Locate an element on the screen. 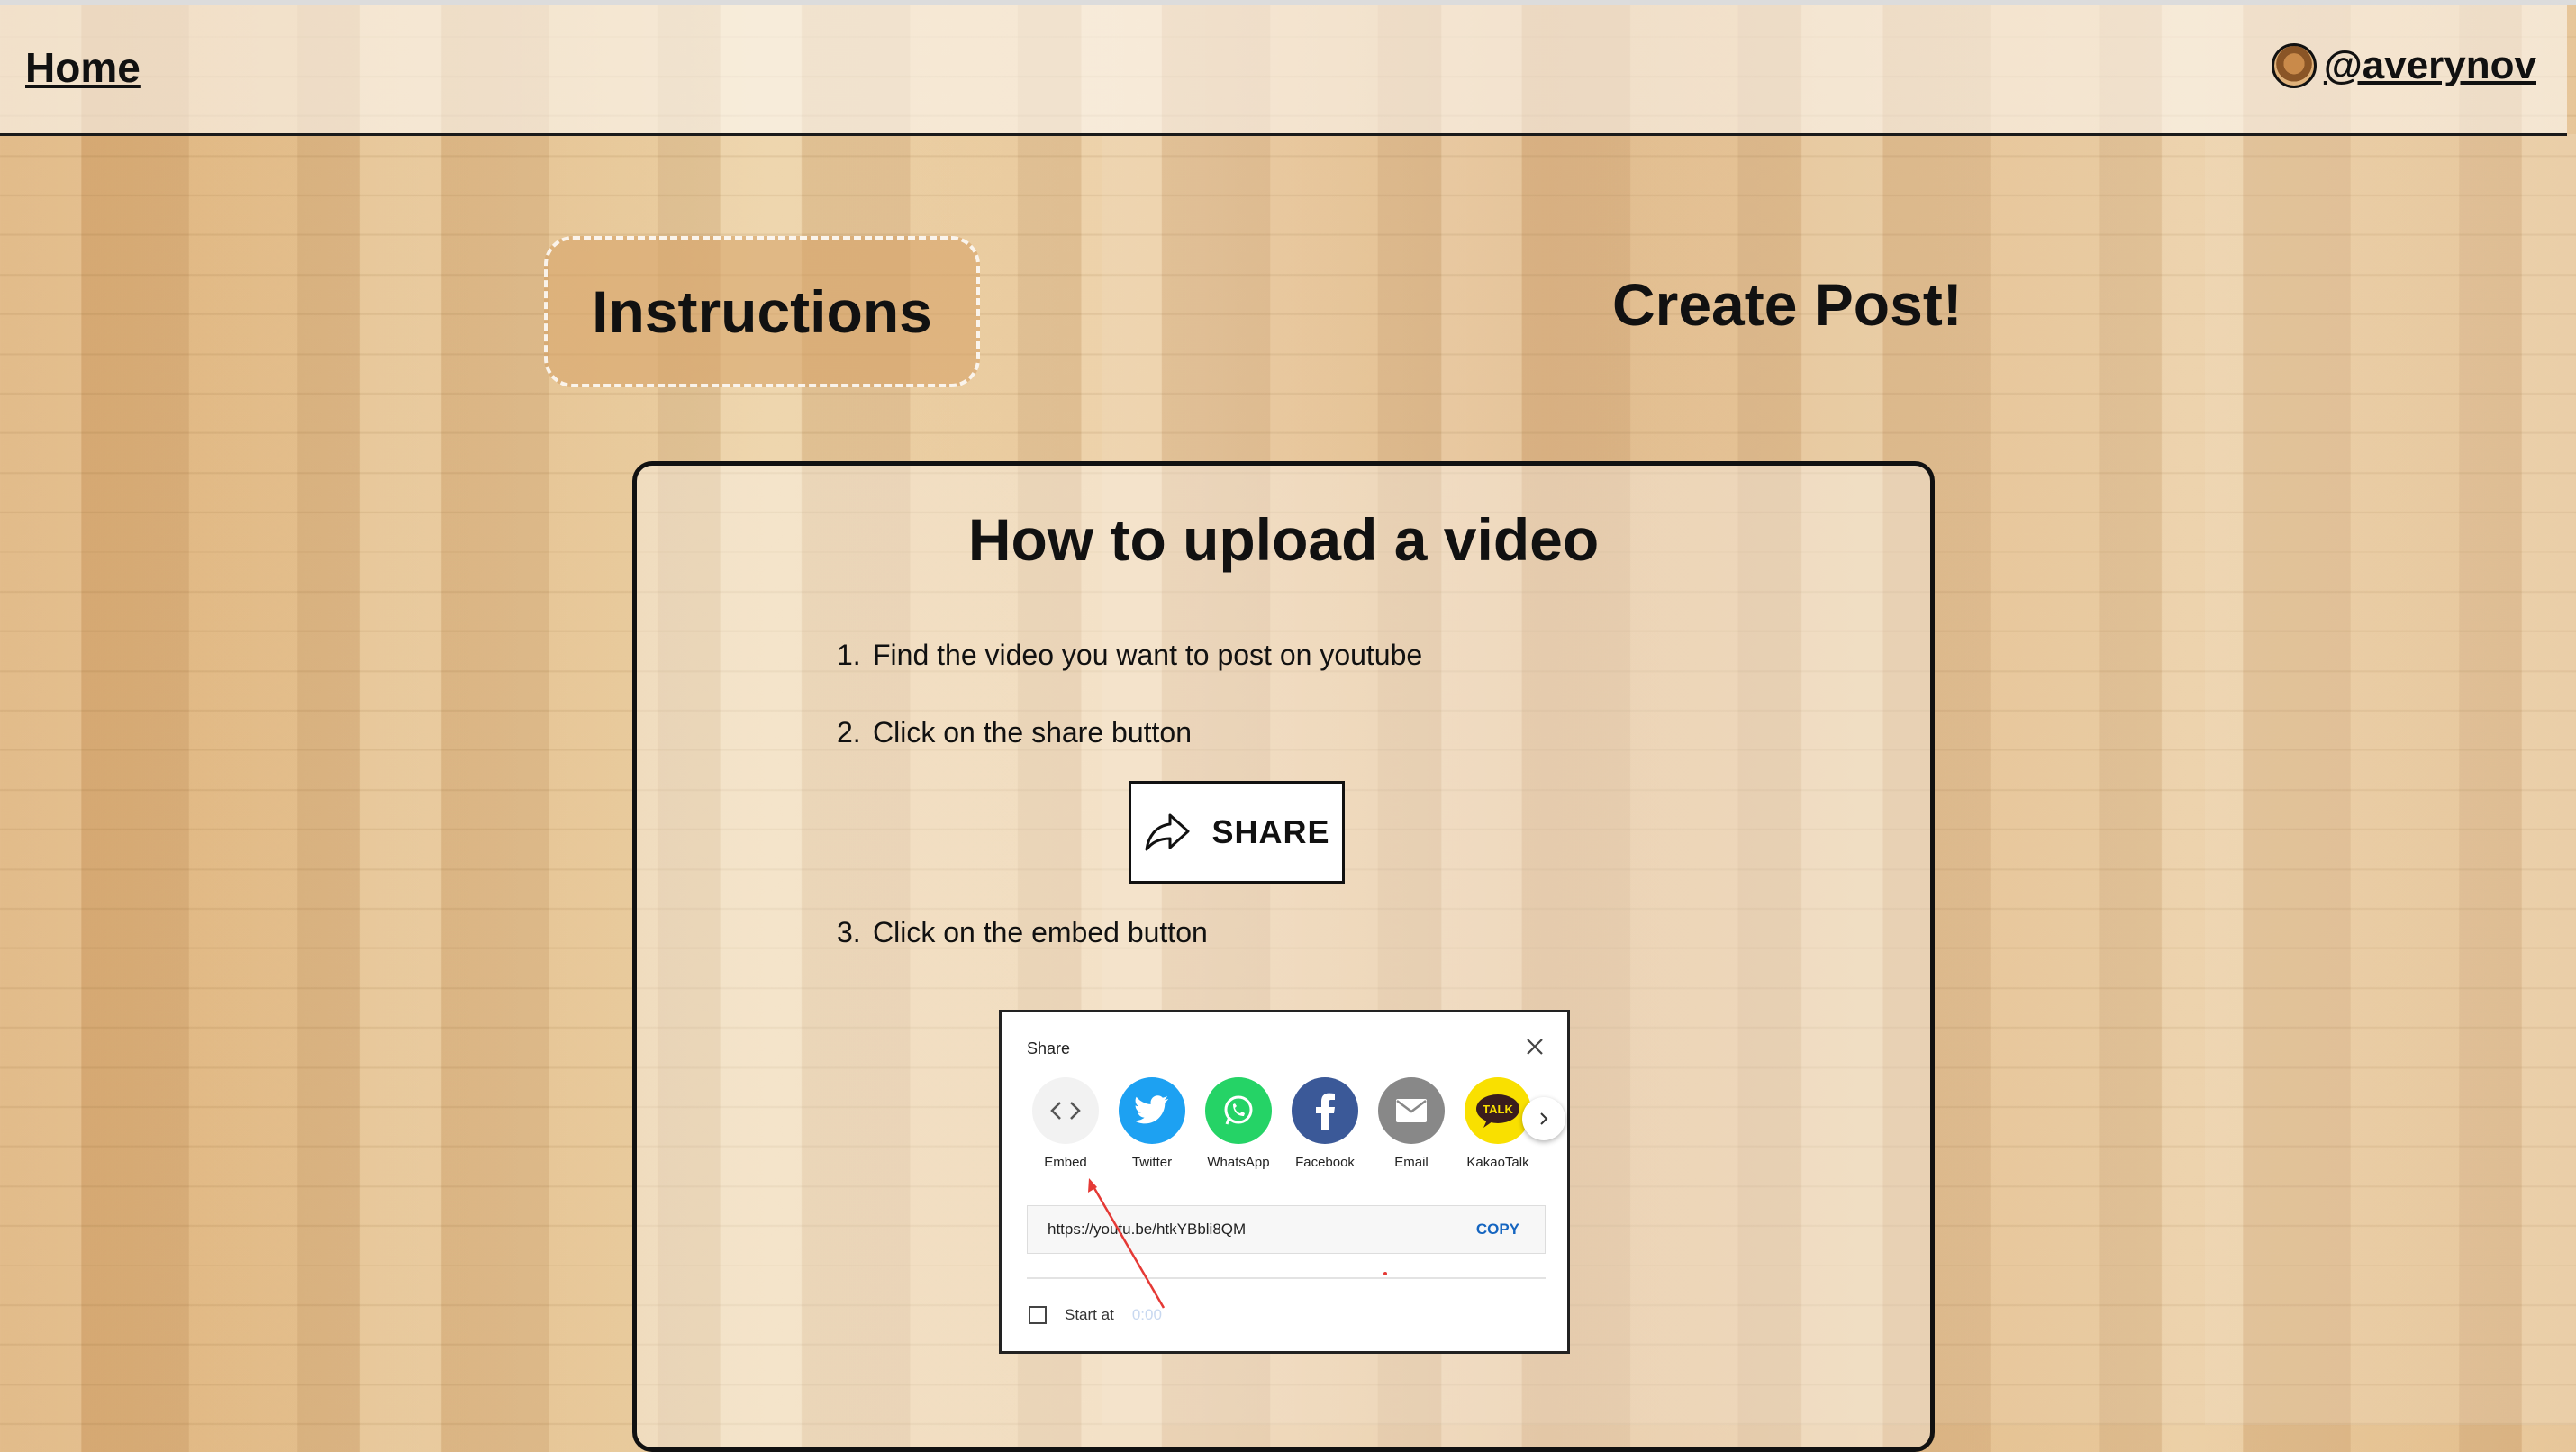 The height and width of the screenshot is (1452, 2576). share-option-label: Facebook is located at coordinates (1325, 1162).